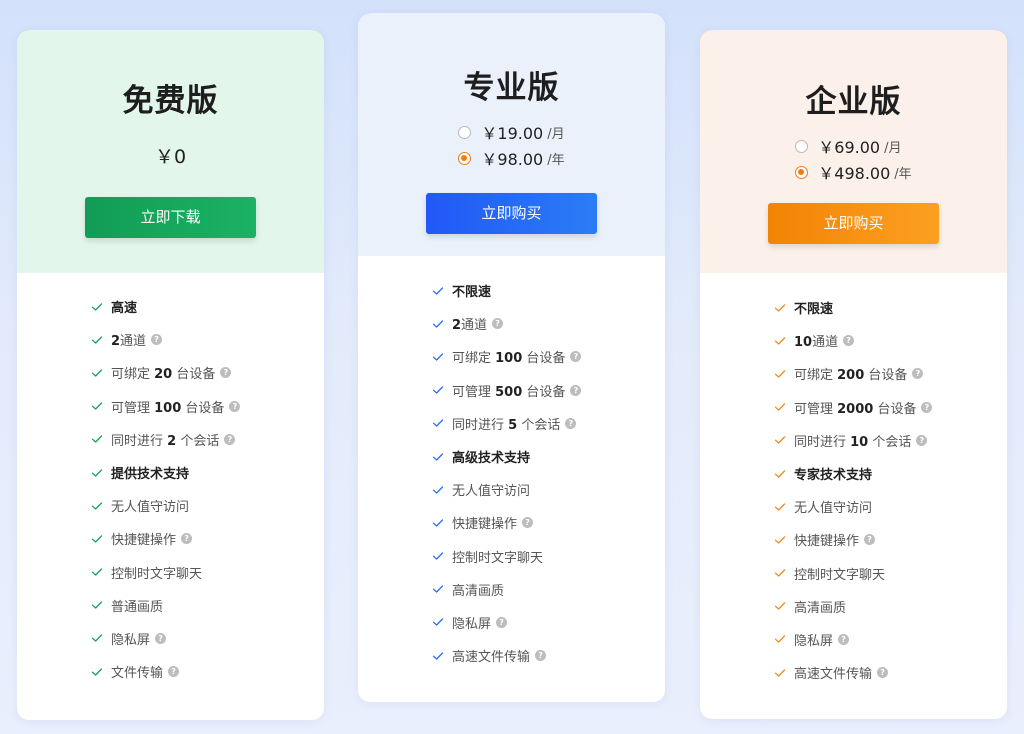 This screenshot has height=734, width=1024. I want to click on plan-header: 专业版 ￥19.00 /月 ￥98.00 /年 立即购买, so click(511, 134).